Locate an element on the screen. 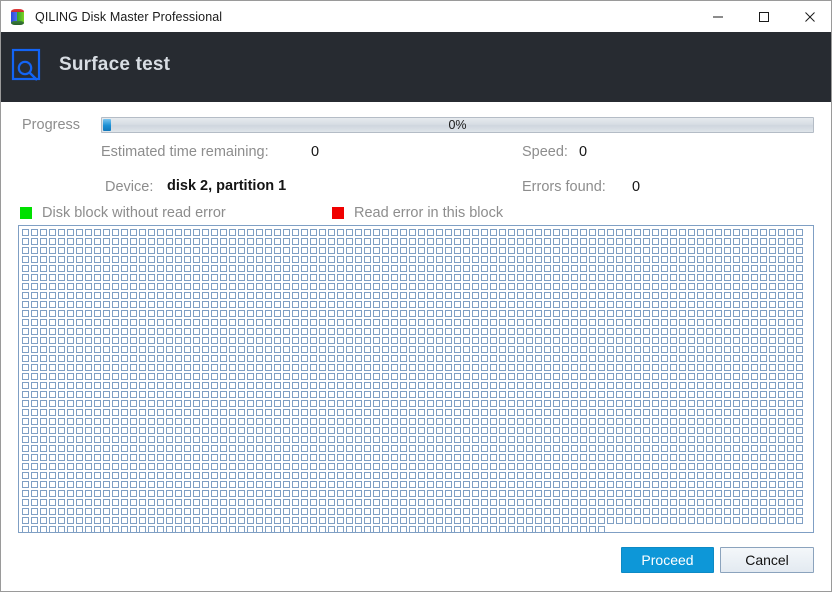  close-button is located at coordinates (809, 16).